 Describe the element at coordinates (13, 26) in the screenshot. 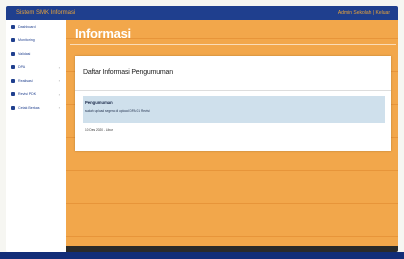

I see `dashboard-icon` at that location.